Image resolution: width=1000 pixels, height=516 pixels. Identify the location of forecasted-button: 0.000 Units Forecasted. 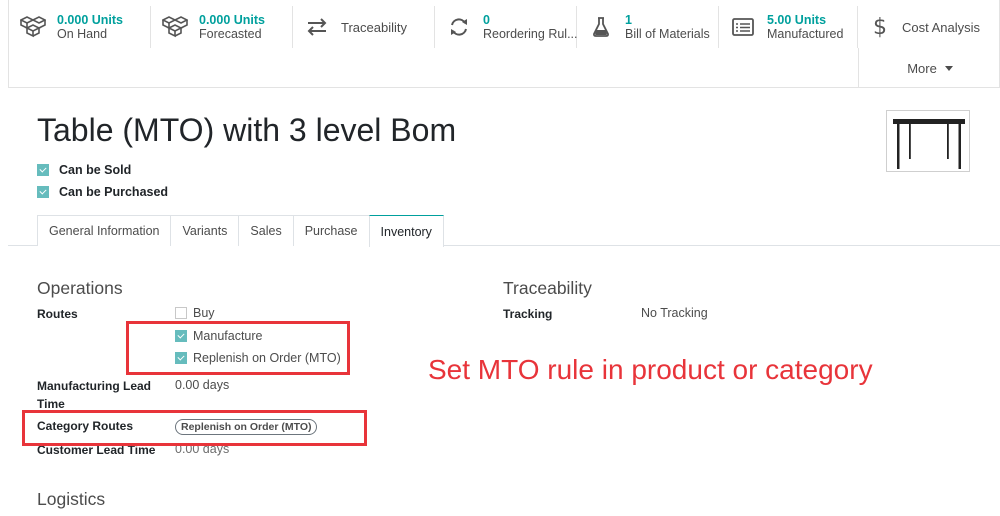
(222, 27).